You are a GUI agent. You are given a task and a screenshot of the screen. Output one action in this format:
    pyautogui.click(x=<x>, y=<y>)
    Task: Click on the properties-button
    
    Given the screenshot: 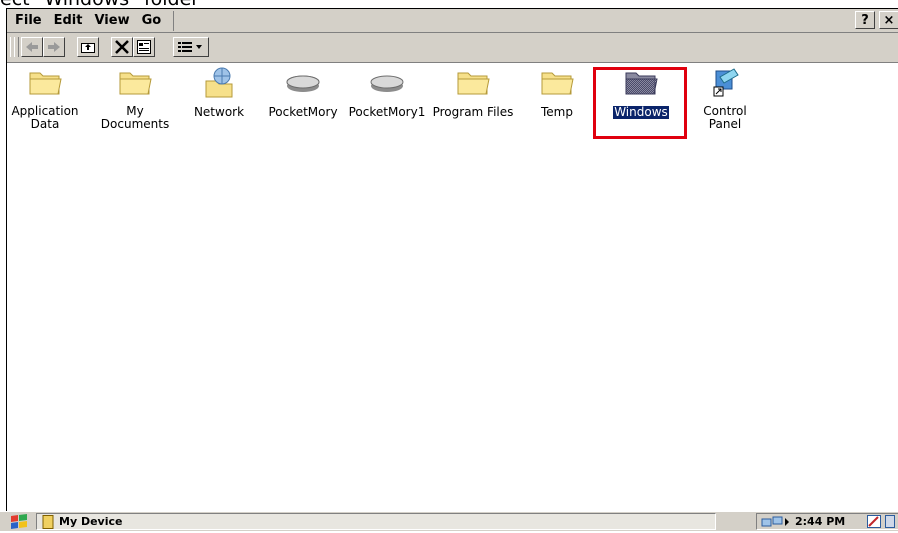 What is the action you would take?
    pyautogui.click(x=144, y=47)
    